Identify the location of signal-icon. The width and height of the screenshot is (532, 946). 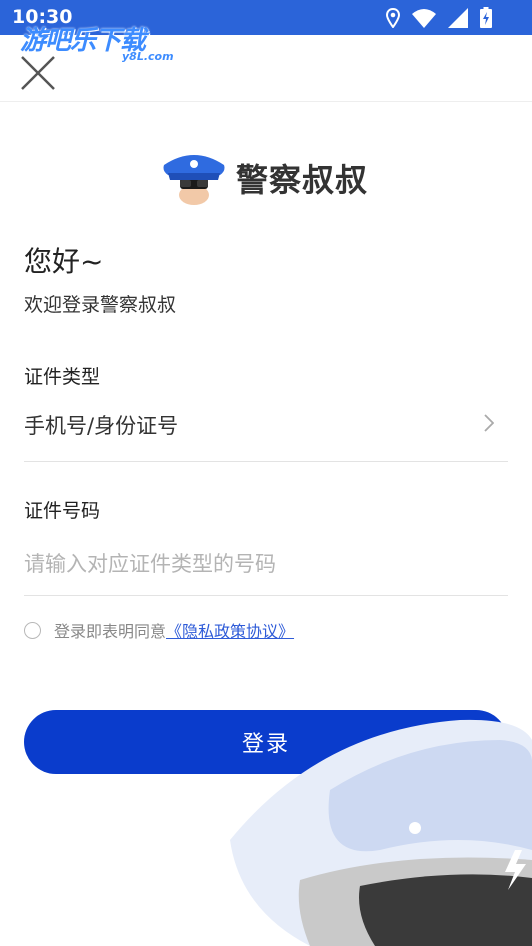
(458, 17).